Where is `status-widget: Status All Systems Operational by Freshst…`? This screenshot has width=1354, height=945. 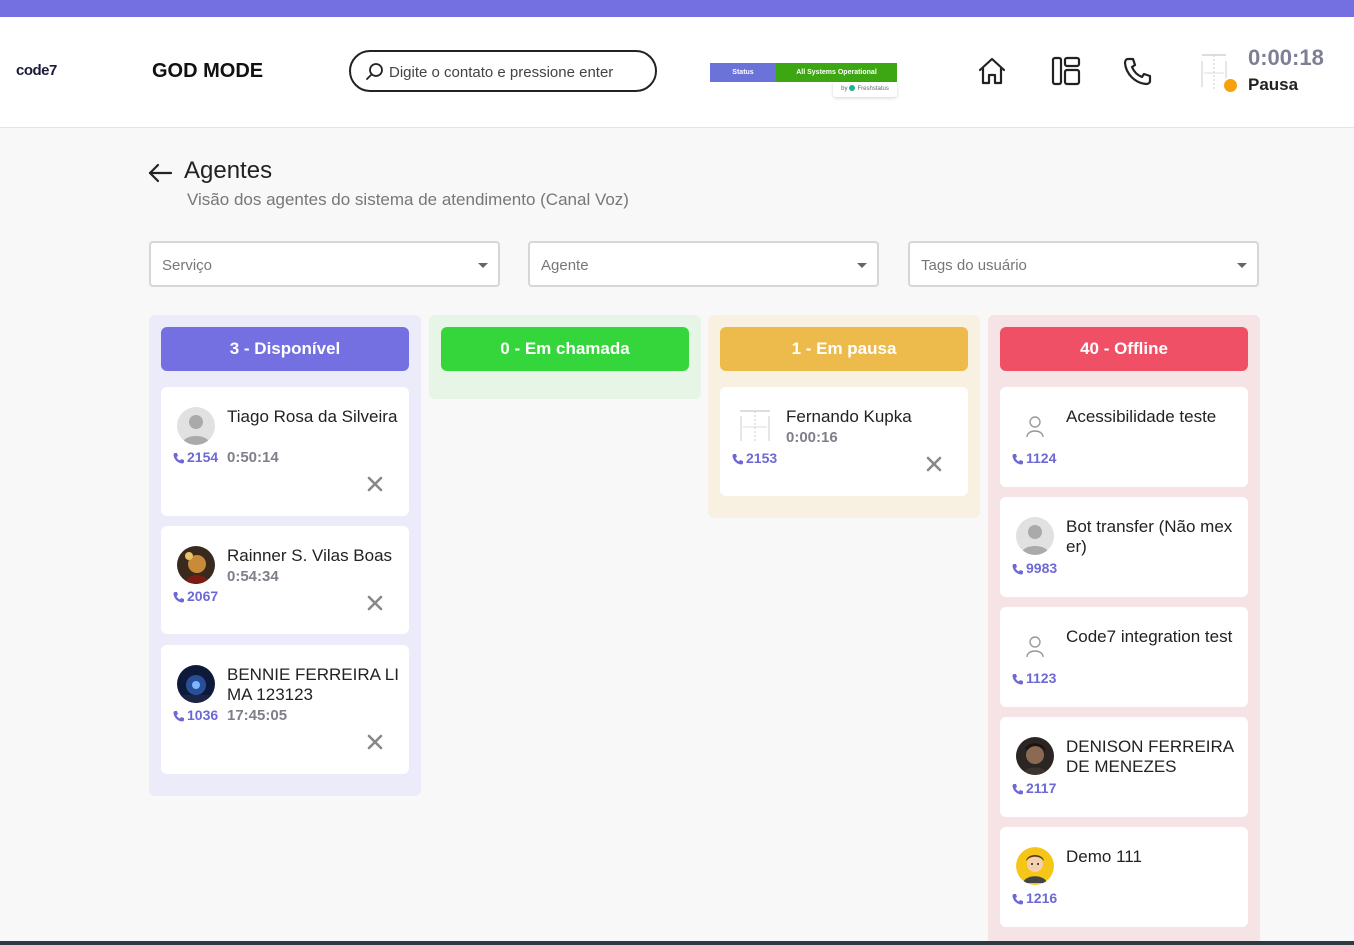
status-widget: Status All Systems Operational by Freshst… is located at coordinates (804, 81).